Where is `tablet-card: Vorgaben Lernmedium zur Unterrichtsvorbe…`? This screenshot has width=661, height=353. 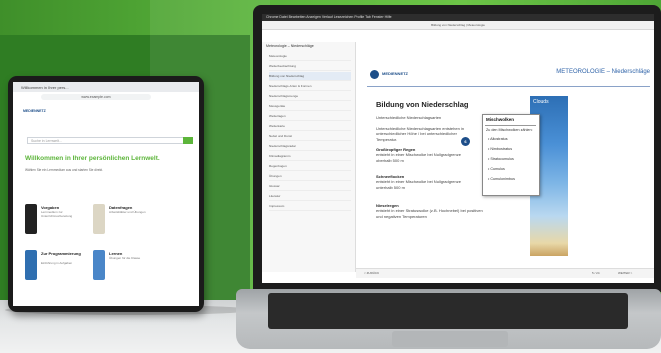
tablet-card: Vorgaben Lernmedium zur Unterrichtsvorbe… is located at coordinates (56, 222).